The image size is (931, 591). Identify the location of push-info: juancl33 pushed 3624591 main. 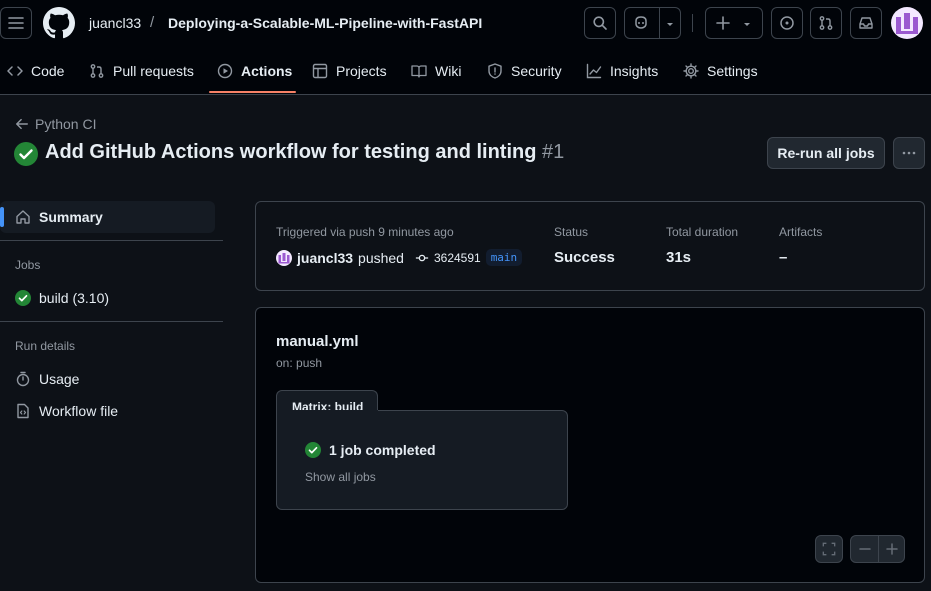
(399, 257).